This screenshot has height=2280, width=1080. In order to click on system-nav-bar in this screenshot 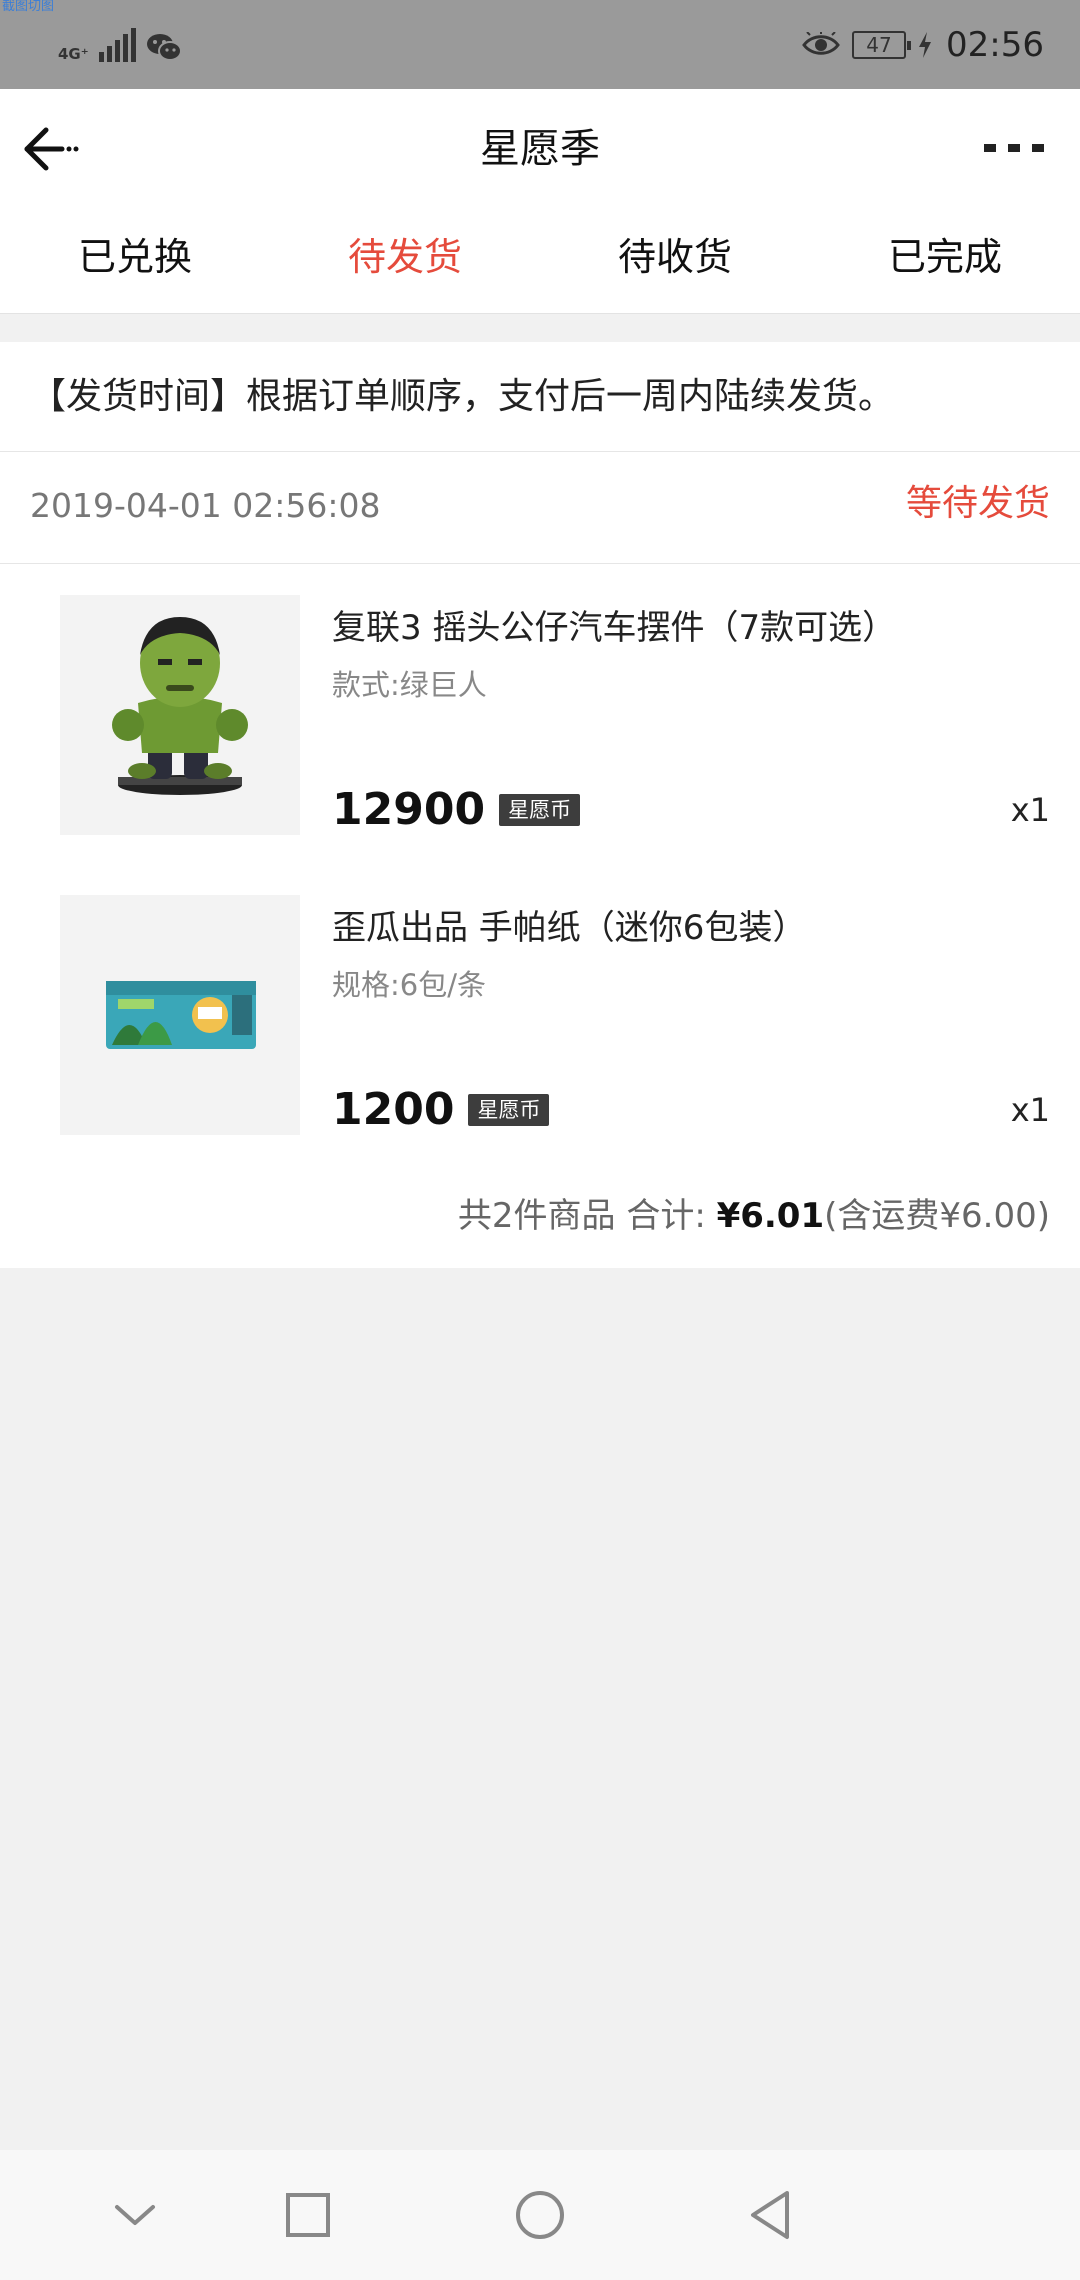, I will do `click(540, 2215)`.